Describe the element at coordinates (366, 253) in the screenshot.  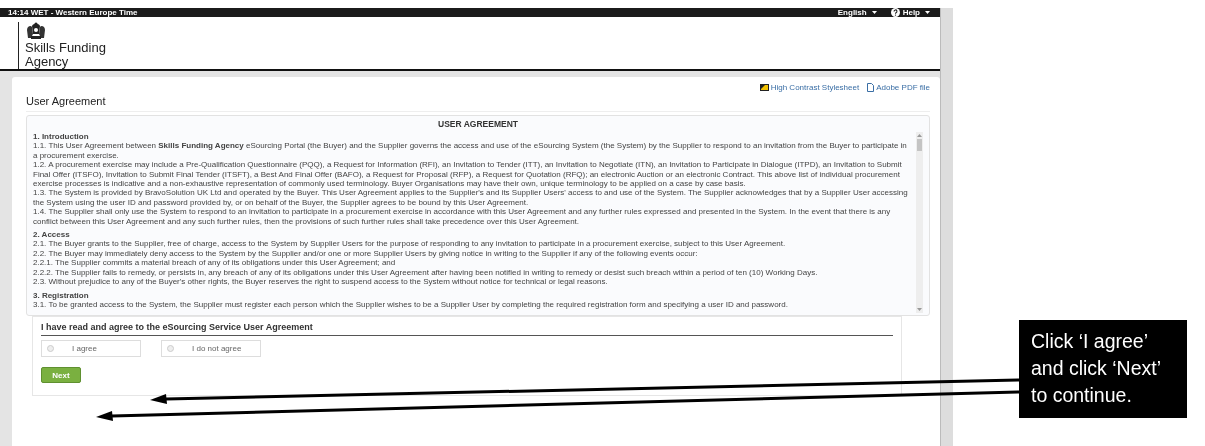
I see `agreement-paragraph: 2.2. The Buyer may immediately deny access to the System by the Supplier and/or one or more Supplier Users by giving notice in writing to the Supplier if any of the following events occur:` at that location.